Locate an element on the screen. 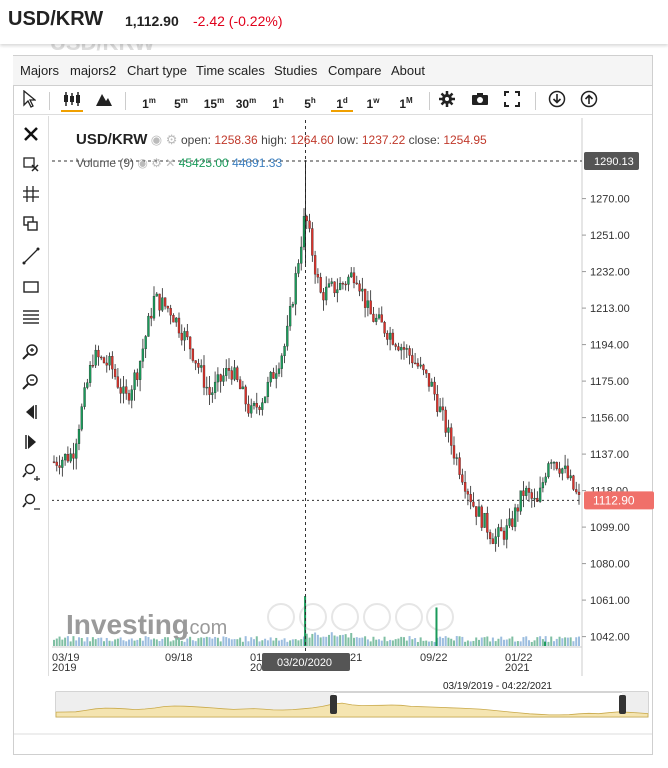  volume-spike-bar is located at coordinates (545, 643).